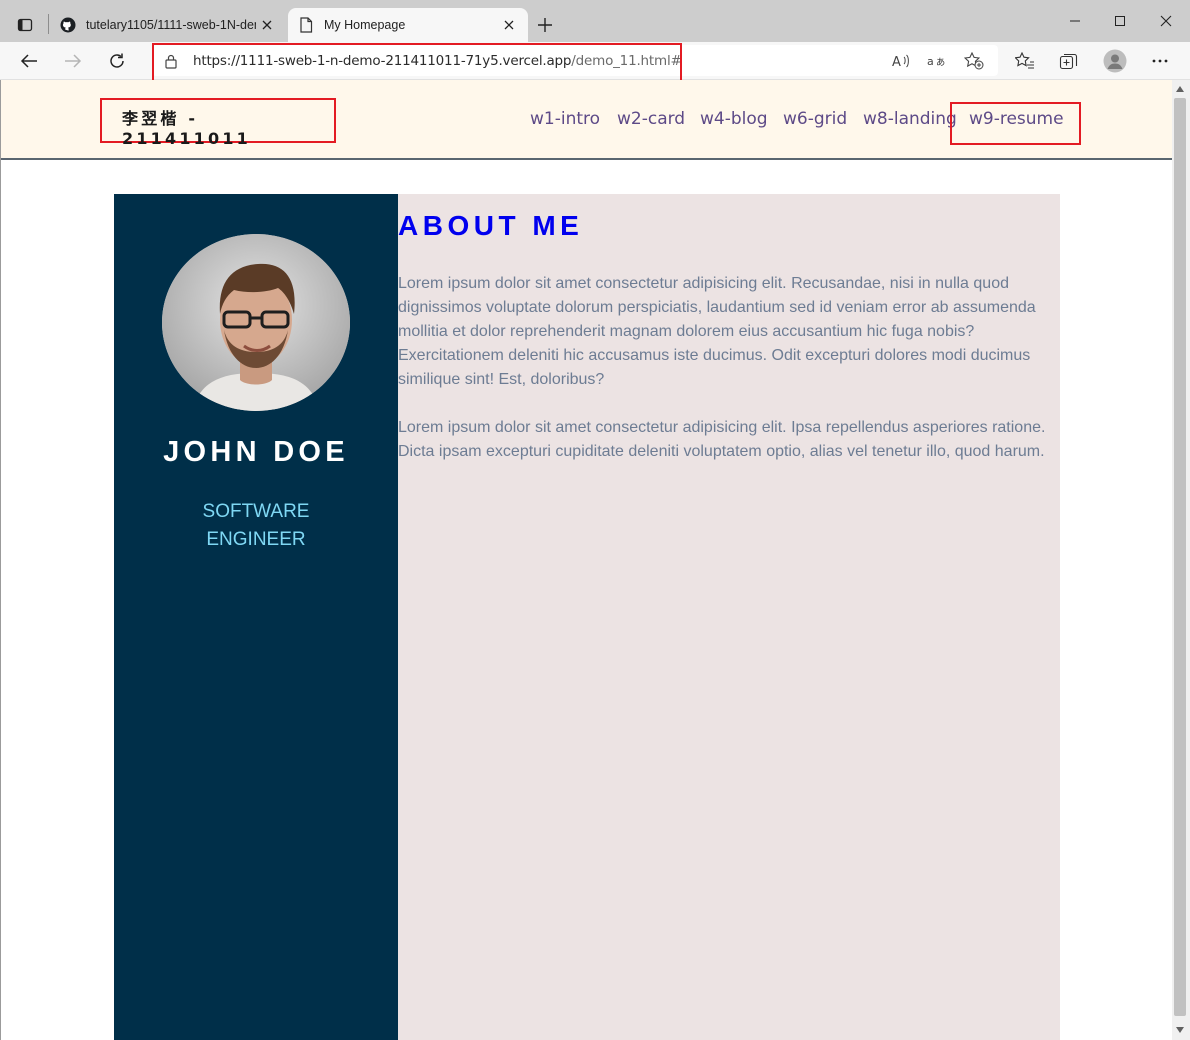  What do you see at coordinates (545, 25) in the screenshot?
I see `new-tab-icon` at bounding box center [545, 25].